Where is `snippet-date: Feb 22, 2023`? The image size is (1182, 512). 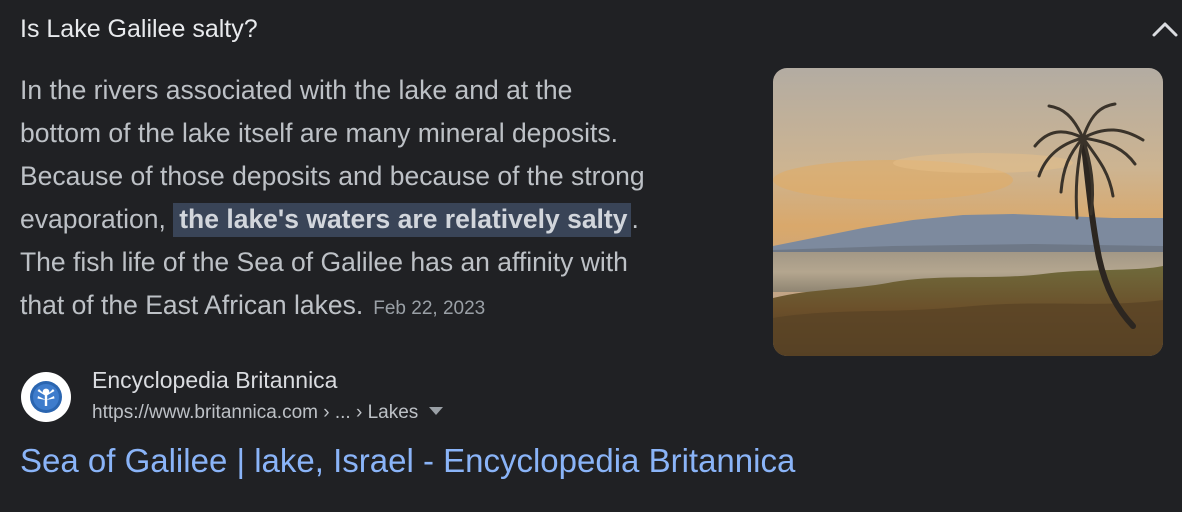
snippet-date: Feb 22, 2023 is located at coordinates (429, 308).